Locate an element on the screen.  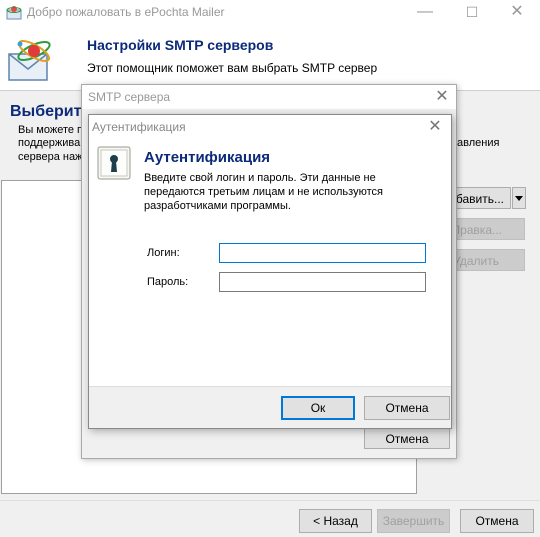
minimize-button: — is located at coordinates (425, 13).